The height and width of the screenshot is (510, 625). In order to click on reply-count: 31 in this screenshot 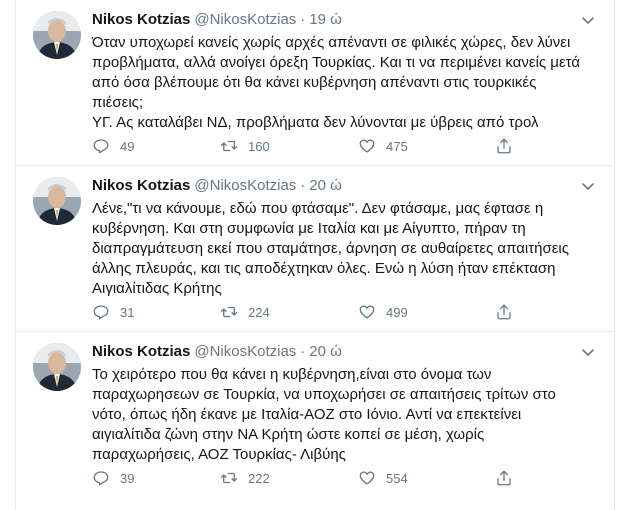, I will do `click(127, 312)`.